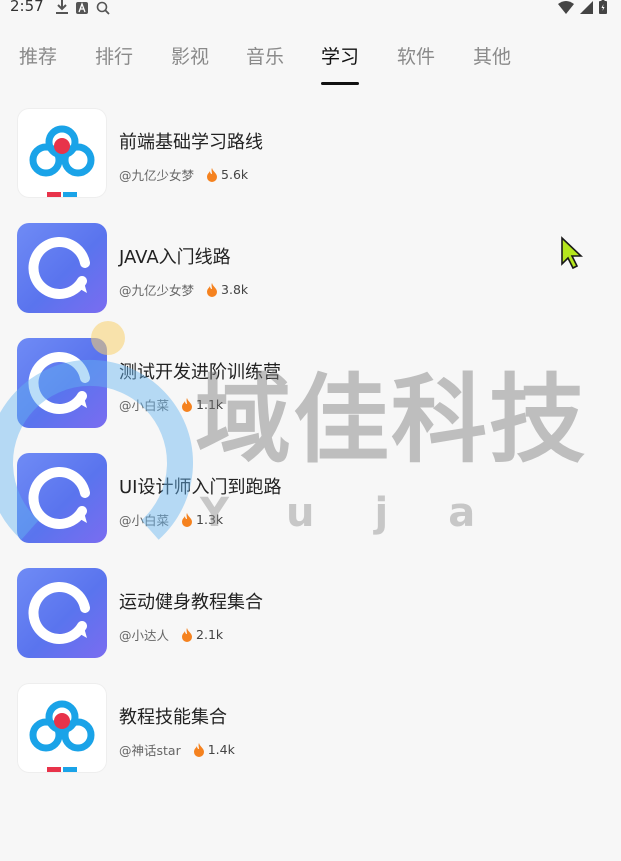 The height and width of the screenshot is (861, 621). I want to click on item-title: 运动健身教程集合, so click(191, 602).